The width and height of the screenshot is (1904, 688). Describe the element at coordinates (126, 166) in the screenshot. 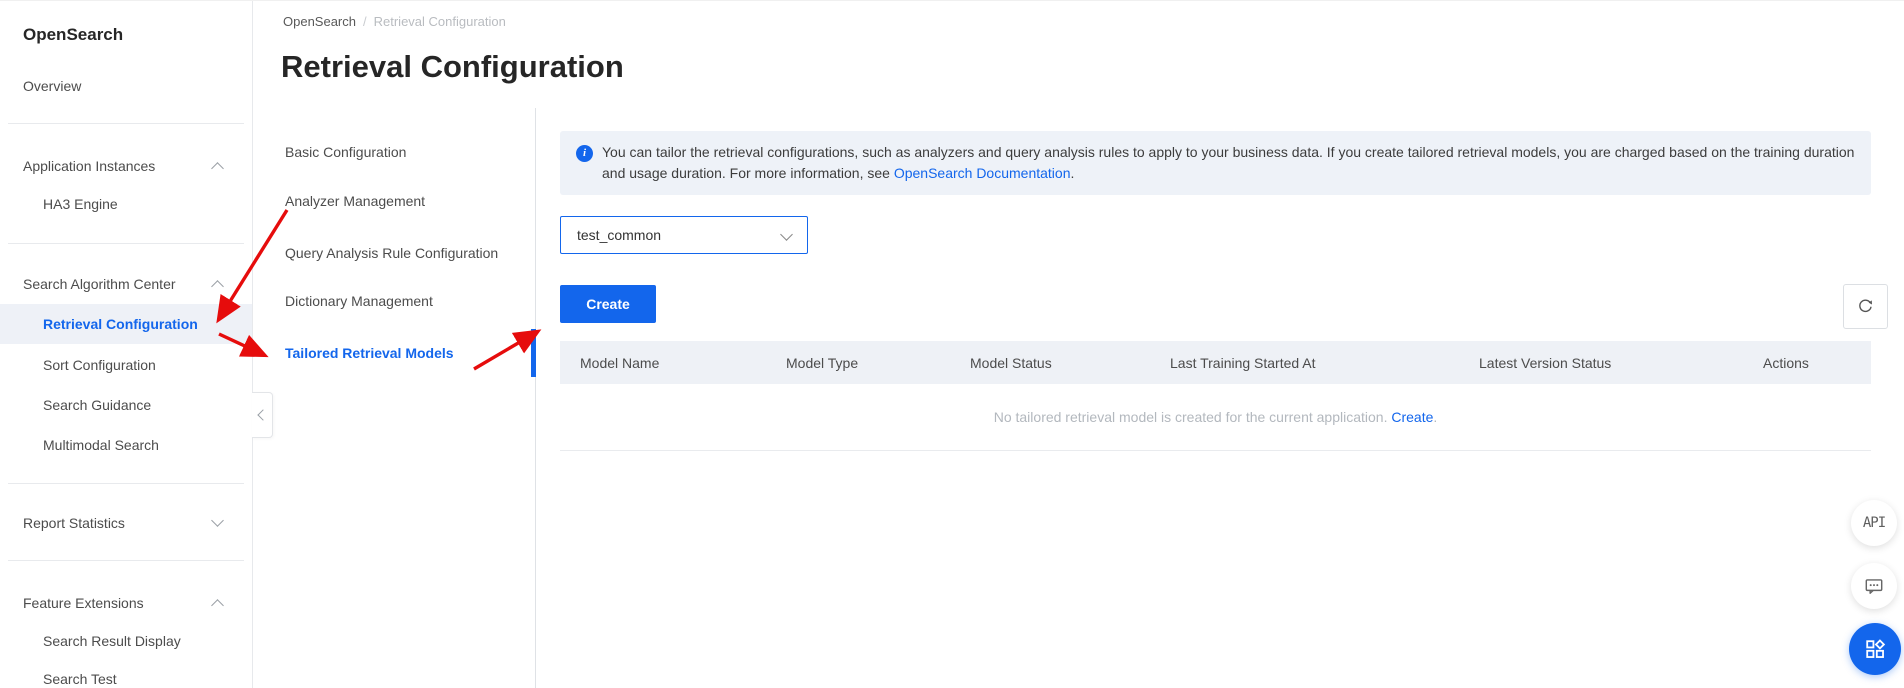

I see `sidebar-group-application-instances: Application Instances` at that location.